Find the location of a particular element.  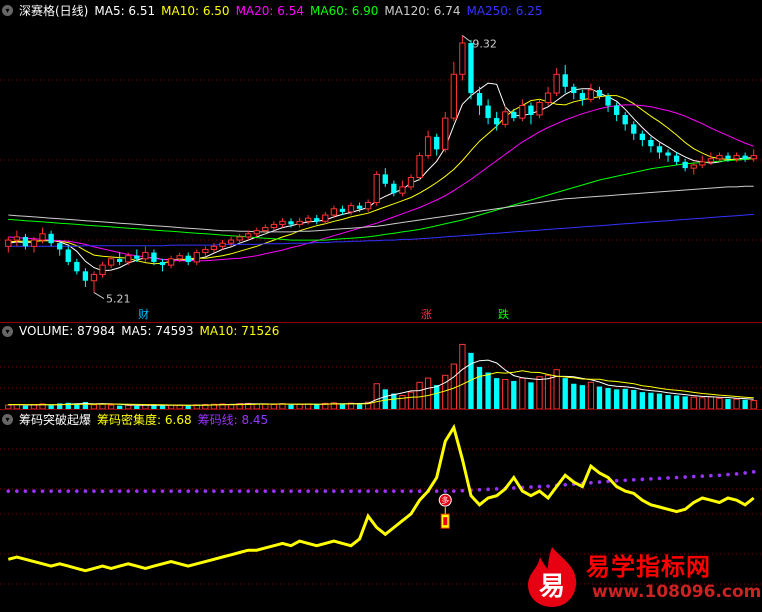

low-price-label: 5.21 is located at coordinates (118, 299).